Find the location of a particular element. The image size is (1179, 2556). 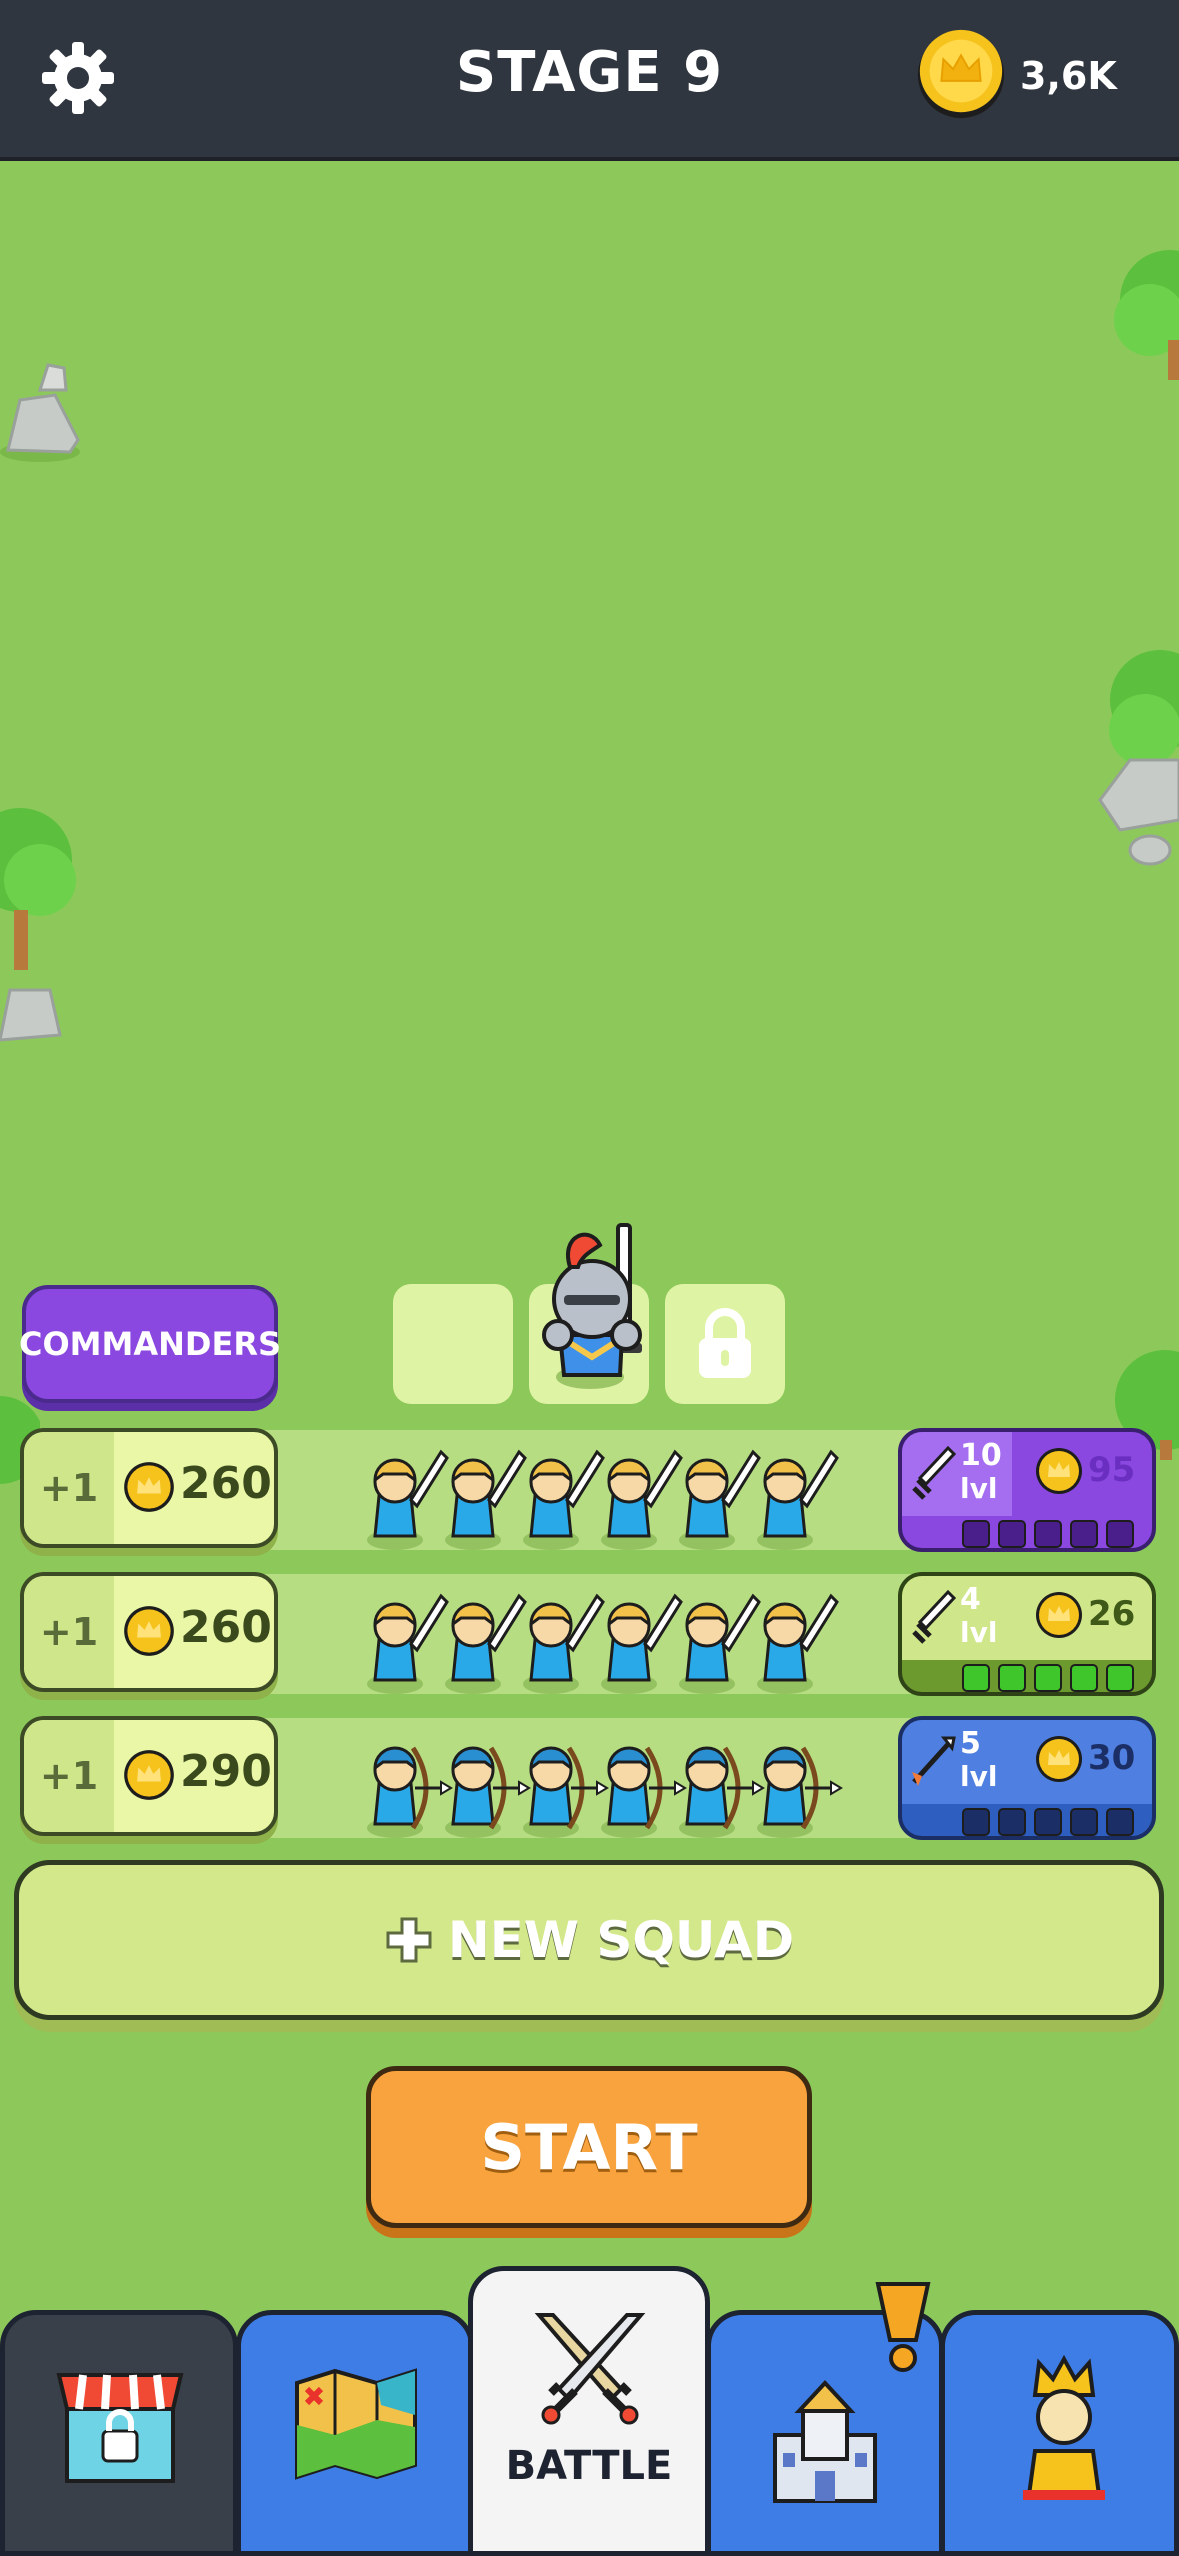

alert-icon is located at coordinates (903, 2327).